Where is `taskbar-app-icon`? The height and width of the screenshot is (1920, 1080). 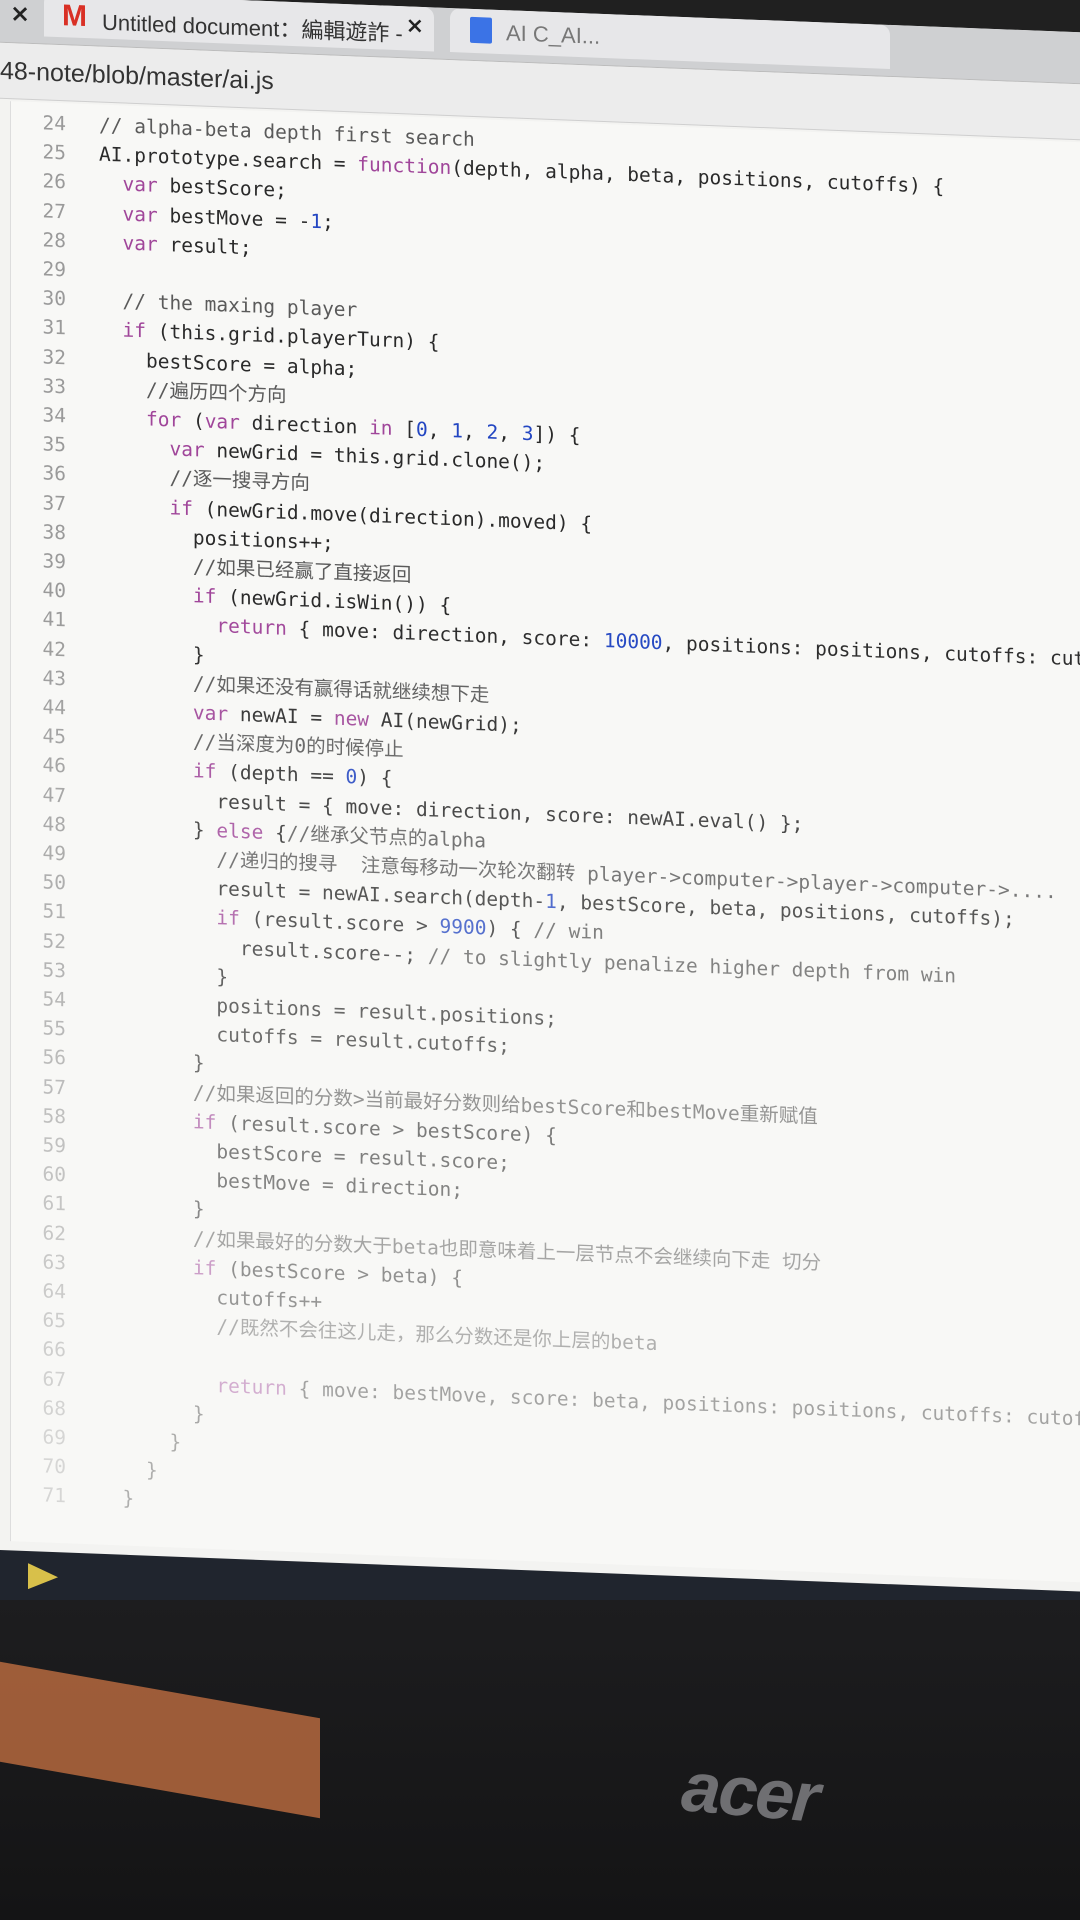
taskbar-app-icon is located at coordinates (43, 1576).